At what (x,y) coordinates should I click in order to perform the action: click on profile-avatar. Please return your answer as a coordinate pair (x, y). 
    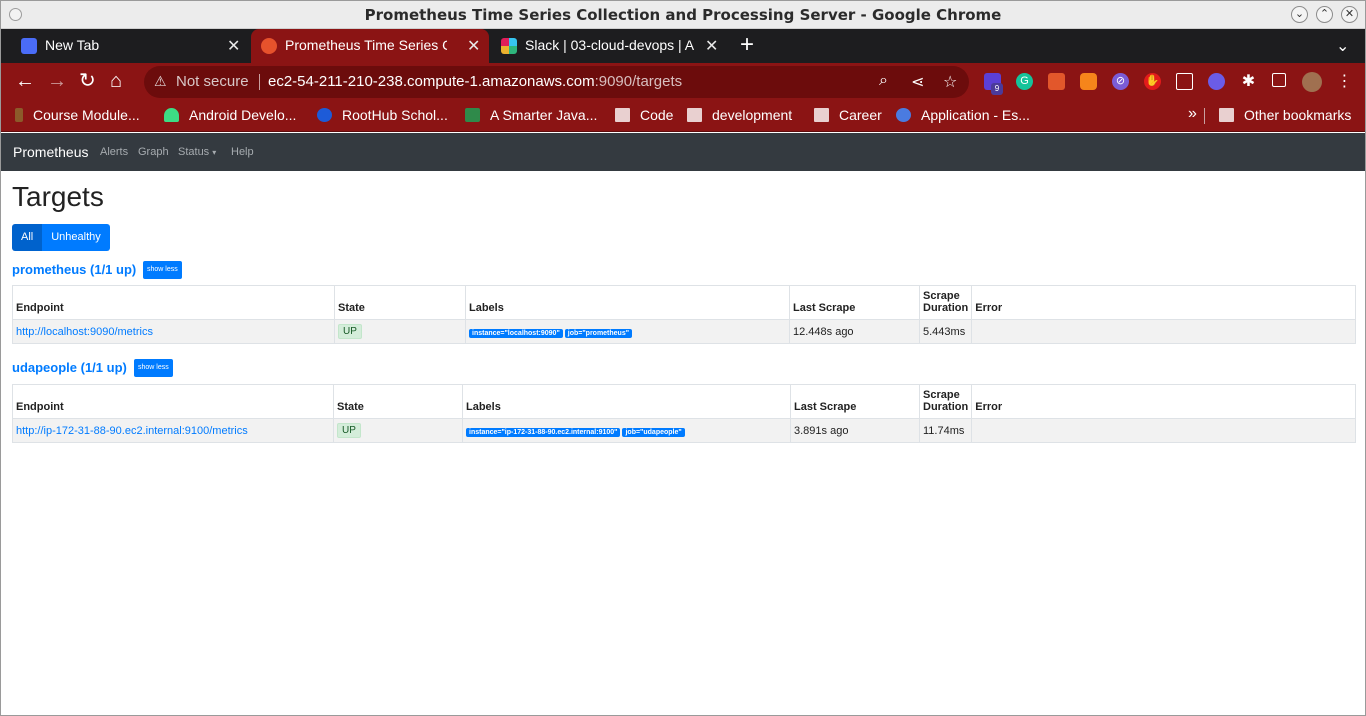
    Looking at the image, I should click on (1312, 82).